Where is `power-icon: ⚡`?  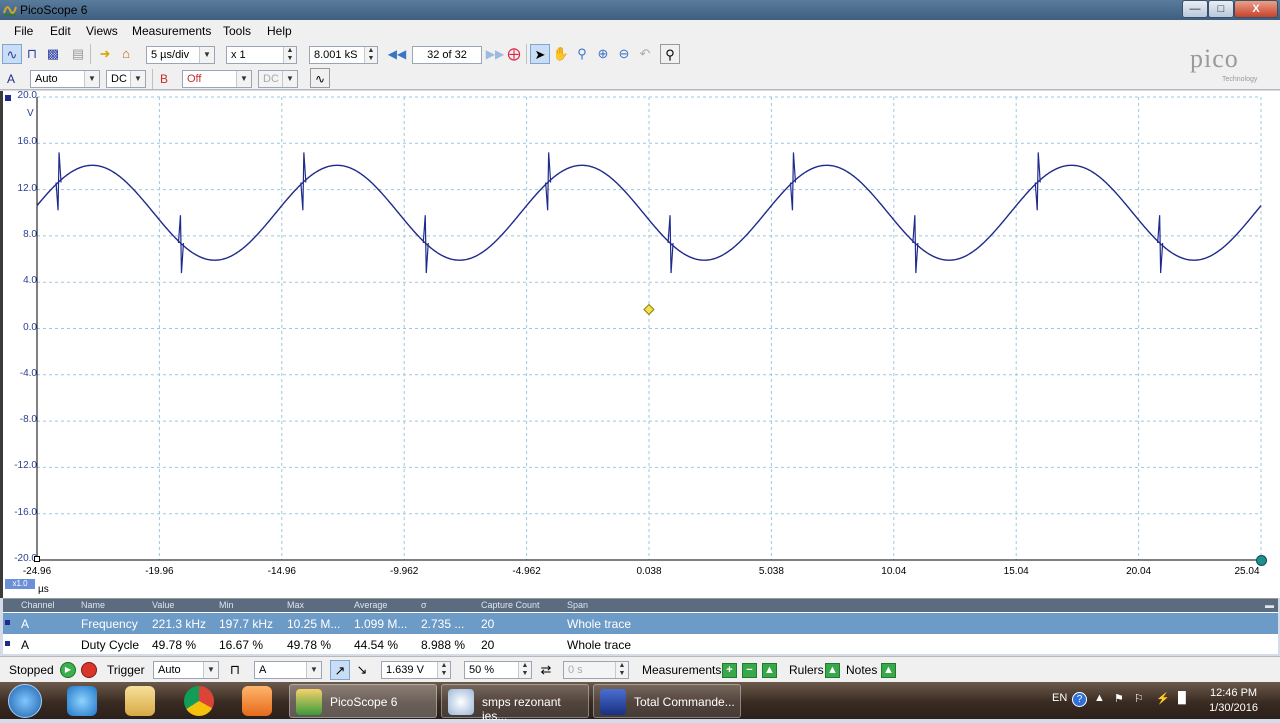
power-icon: ⚡ is located at coordinates (1163, 698).